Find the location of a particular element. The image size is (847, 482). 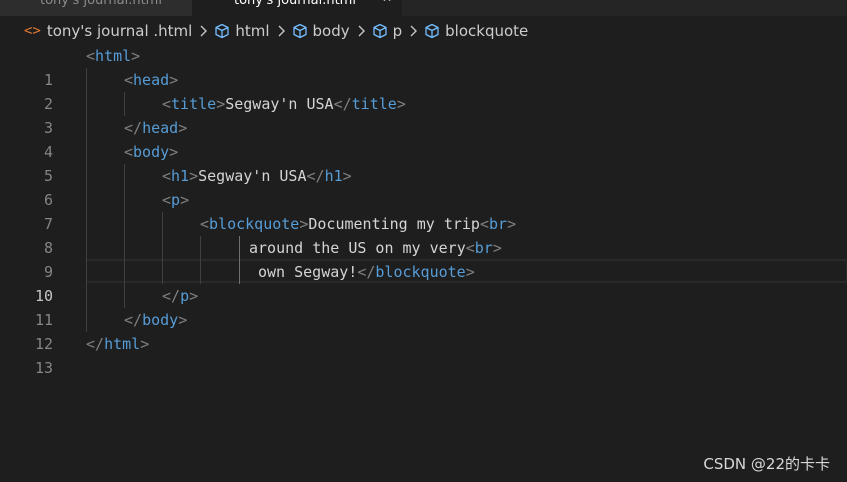

line-number: 13 is located at coordinates (43, 368).